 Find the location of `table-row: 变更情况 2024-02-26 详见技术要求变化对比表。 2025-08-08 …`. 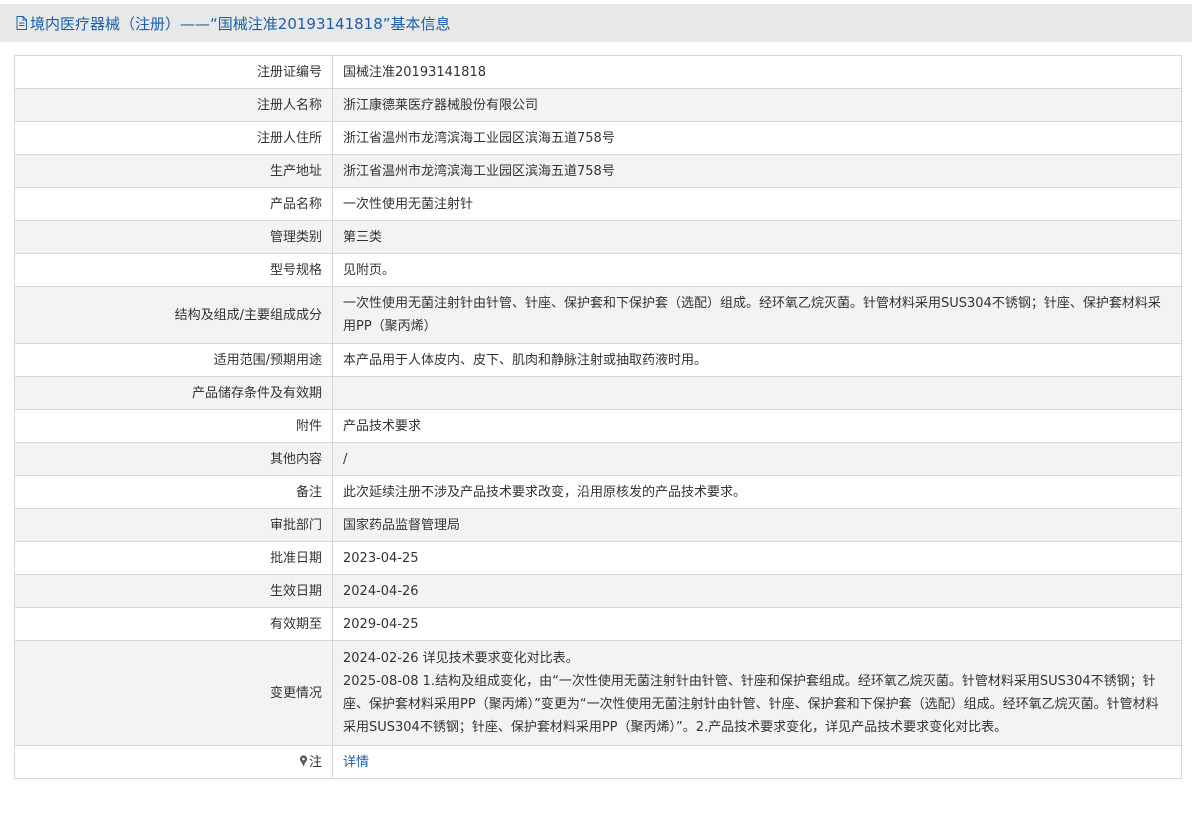

table-row: 变更情况 2024-02-26 详见技术要求变化对比表。 2025-08-08 … is located at coordinates (598, 693).